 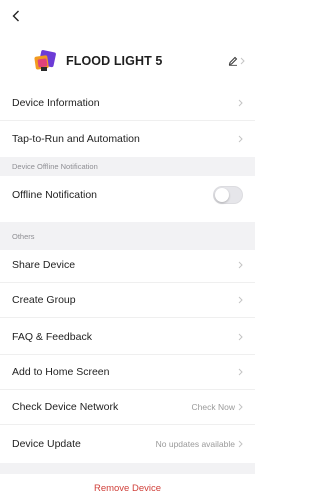 I want to click on back-button, so click(x=16, y=16).